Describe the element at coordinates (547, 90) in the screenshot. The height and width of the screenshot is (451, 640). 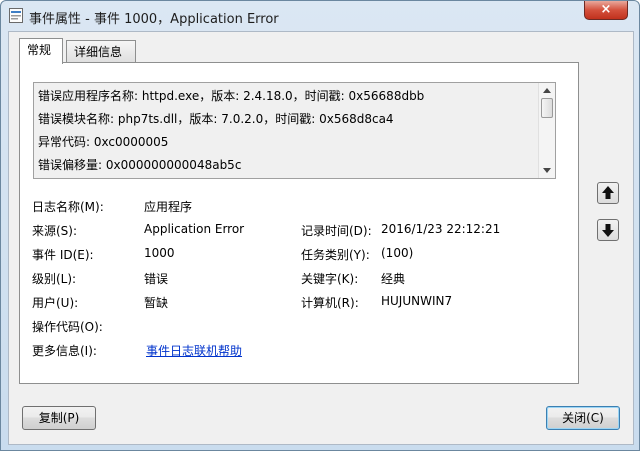
I see `scroll-up-arrow-icon` at that location.